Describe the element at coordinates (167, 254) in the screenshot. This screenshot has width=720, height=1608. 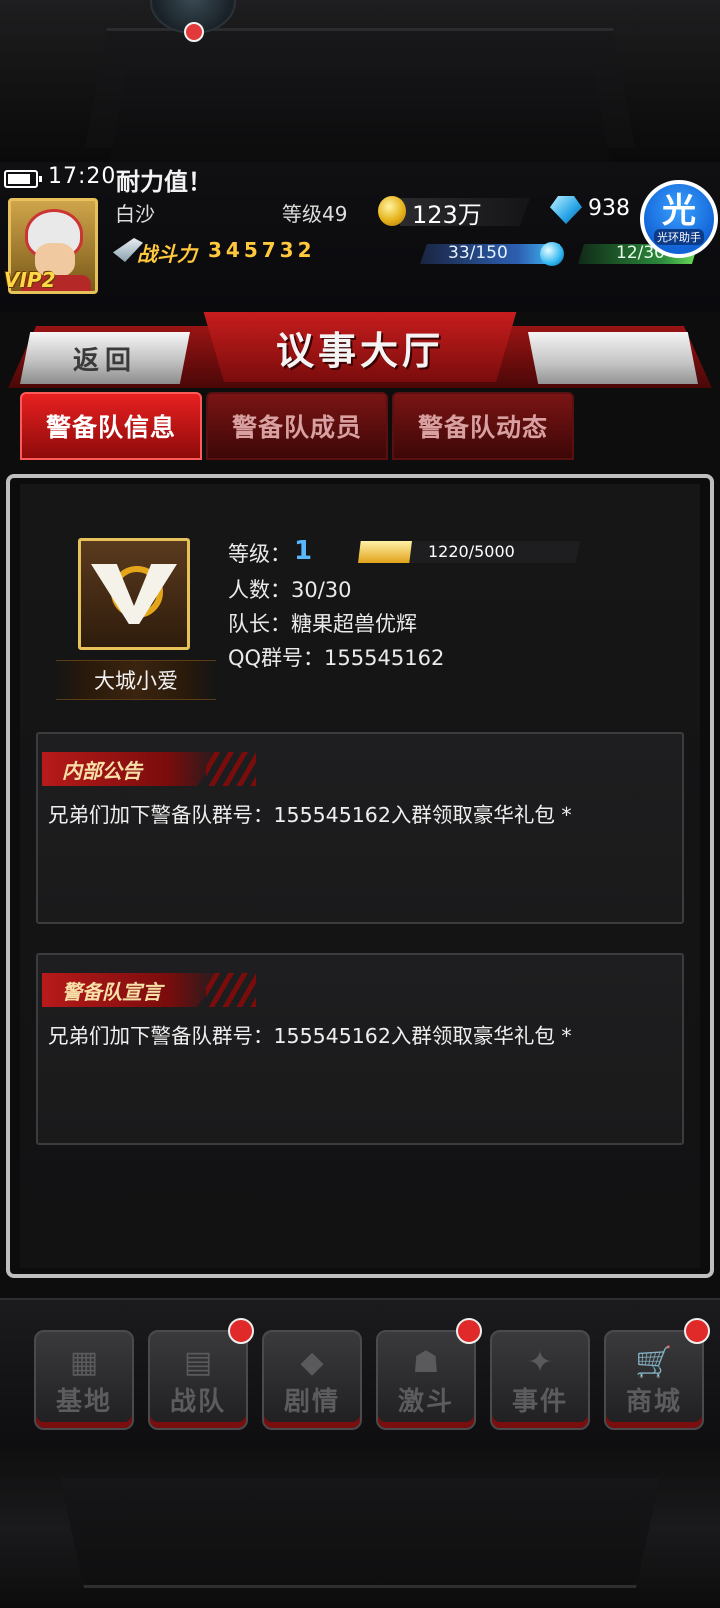
I see `power-label: 战斗力` at that location.